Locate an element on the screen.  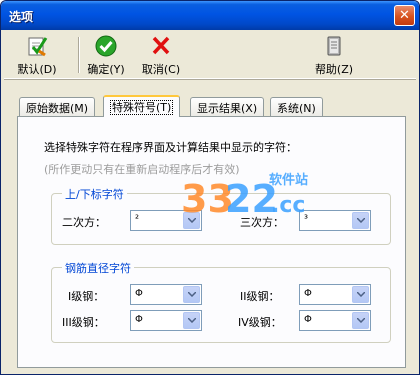
grade2-label: II级钢： is located at coordinates (260, 296).